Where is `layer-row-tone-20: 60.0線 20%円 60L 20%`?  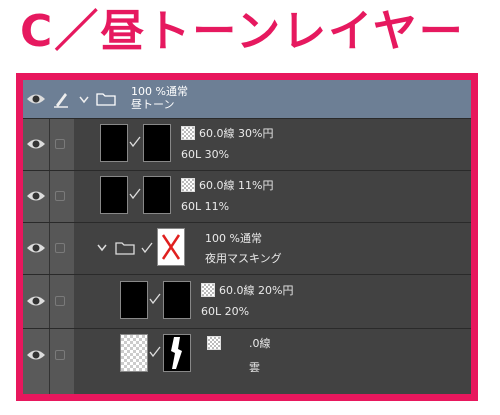
layer-row-tone-20: 60.0線 20%円 60L 20% is located at coordinates (247, 301).